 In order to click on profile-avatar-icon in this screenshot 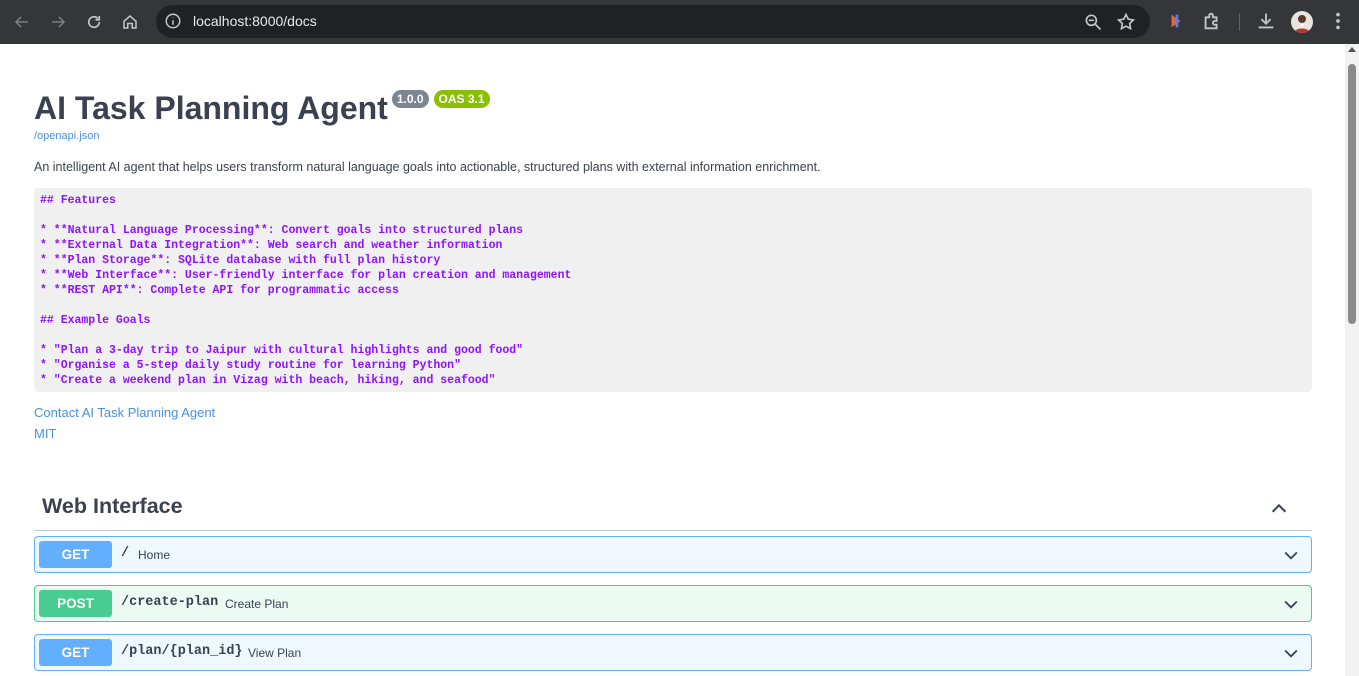, I will do `click(1302, 24)`.